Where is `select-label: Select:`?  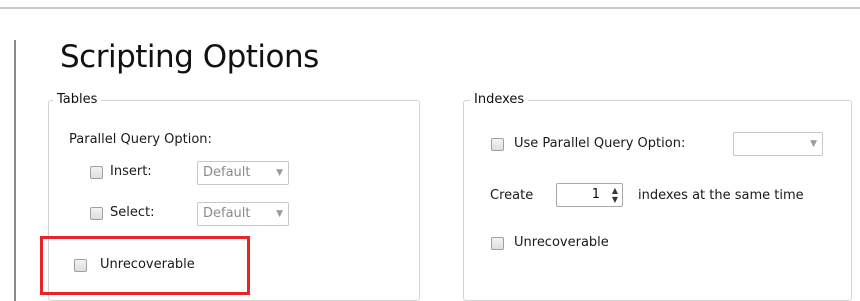 select-label: Select: is located at coordinates (132, 212).